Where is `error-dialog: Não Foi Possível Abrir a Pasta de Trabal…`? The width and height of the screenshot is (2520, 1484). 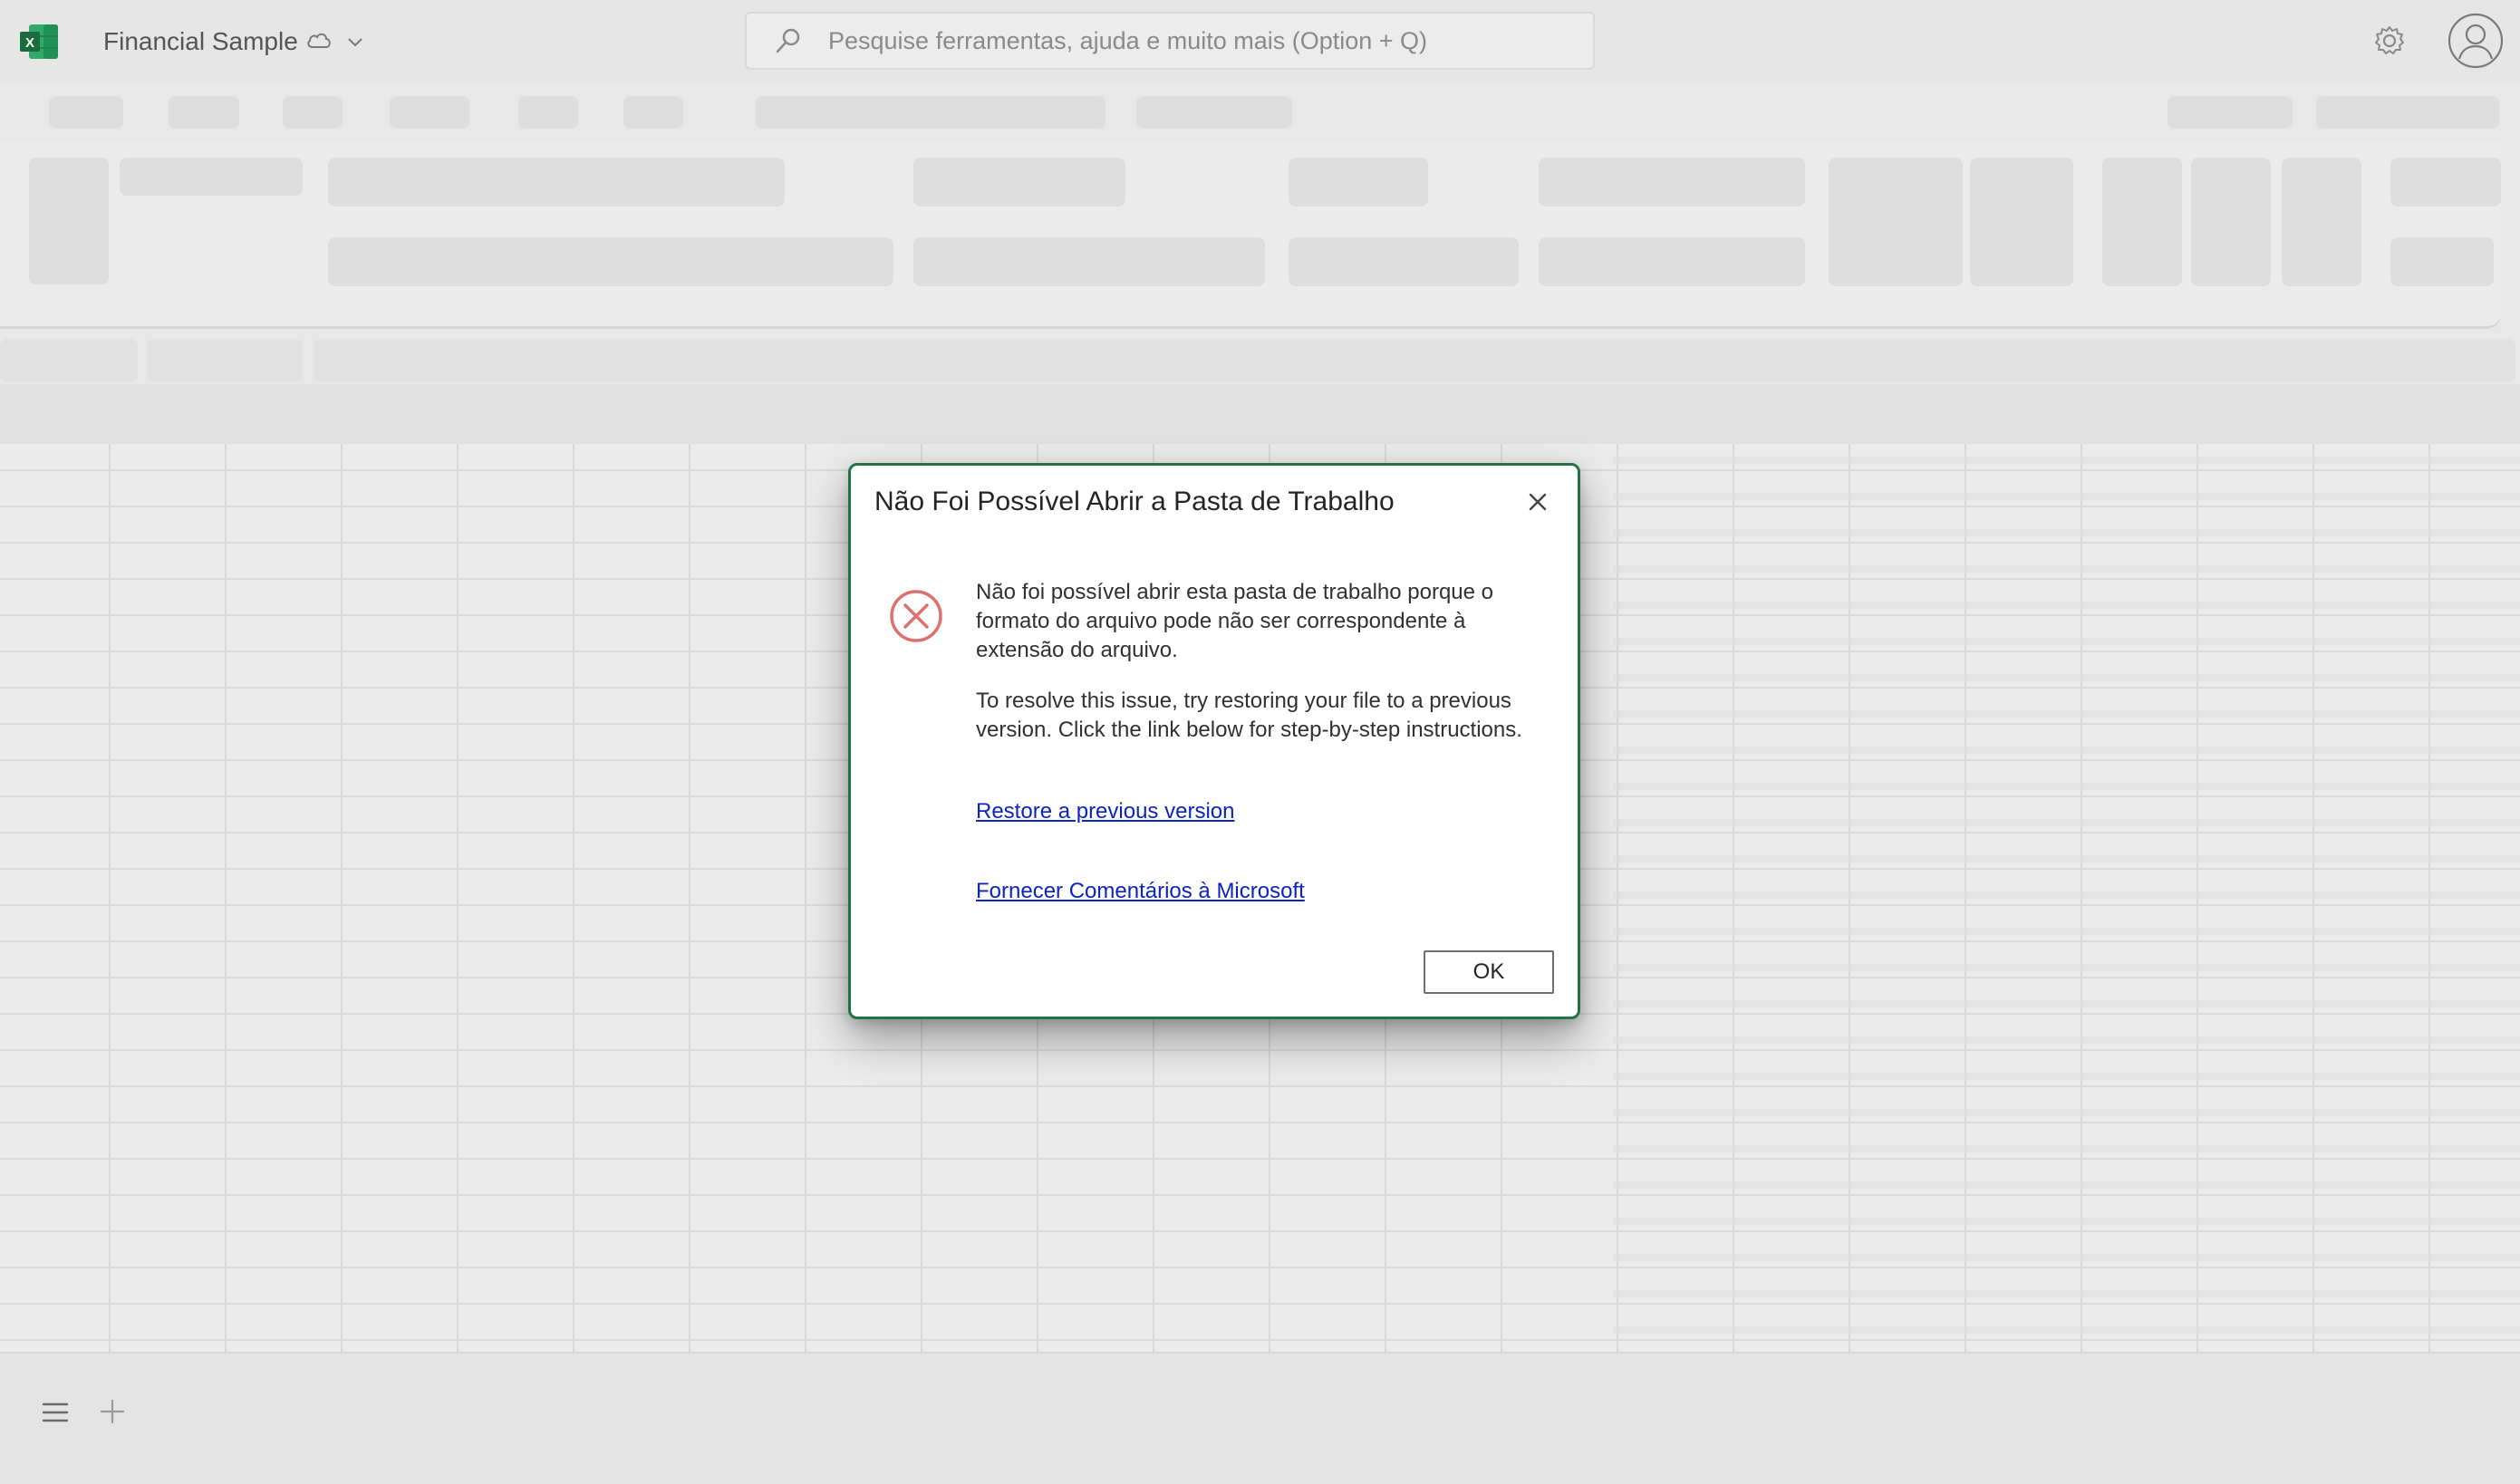
error-dialog: Não Foi Possível Abrir a Pasta de Trabal… is located at coordinates (1214, 741).